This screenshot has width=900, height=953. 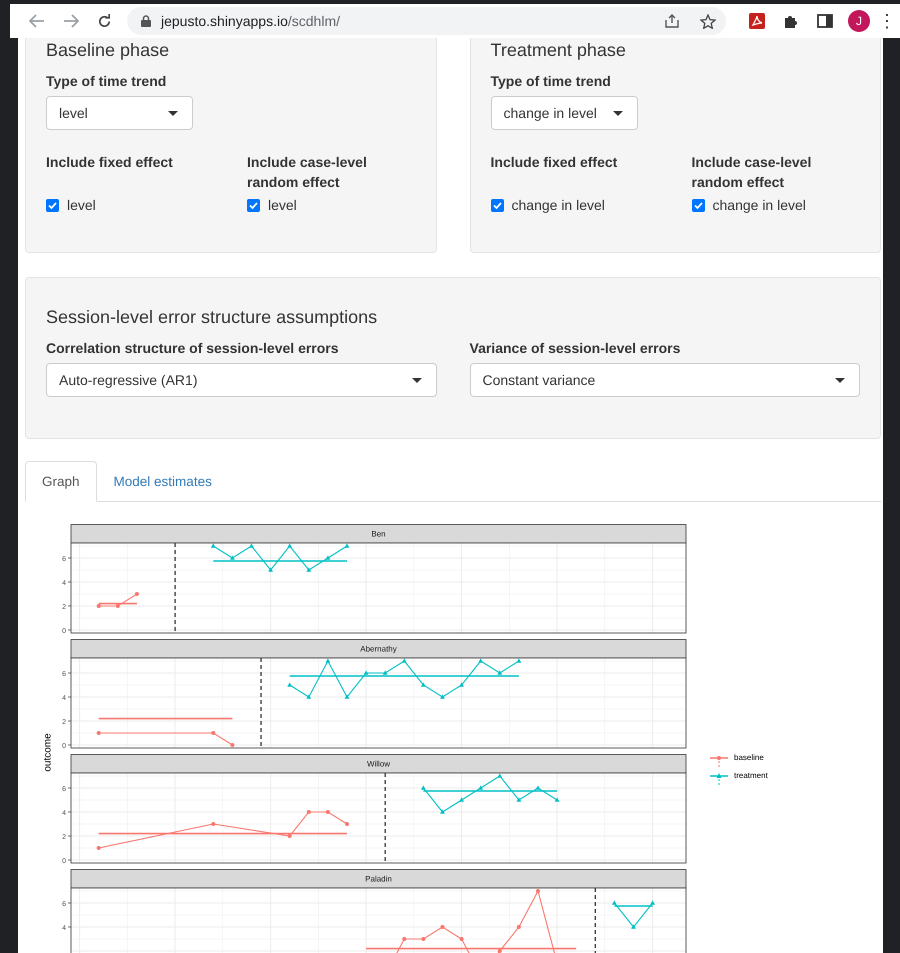 I want to click on panel-title: Willow, so click(x=378, y=764).